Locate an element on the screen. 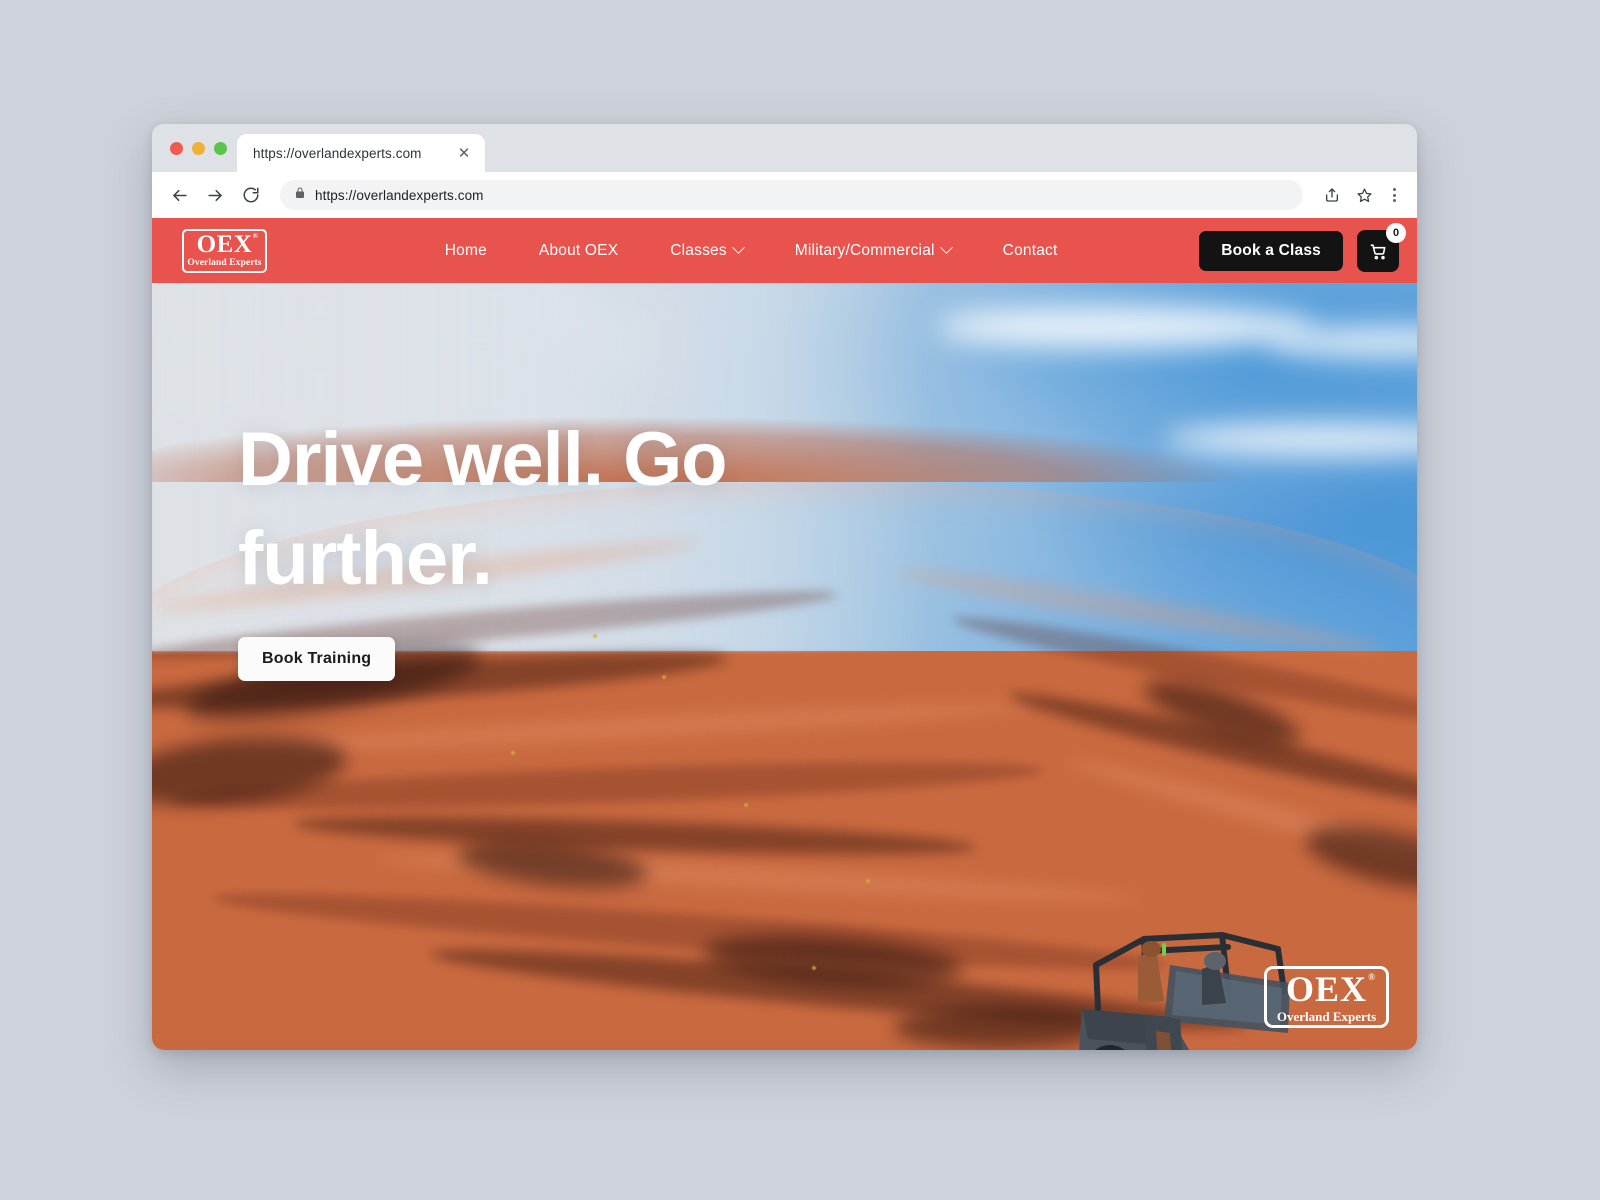 Image resolution: width=1600 pixels, height=1200 pixels. star-icon is located at coordinates (1364, 195).